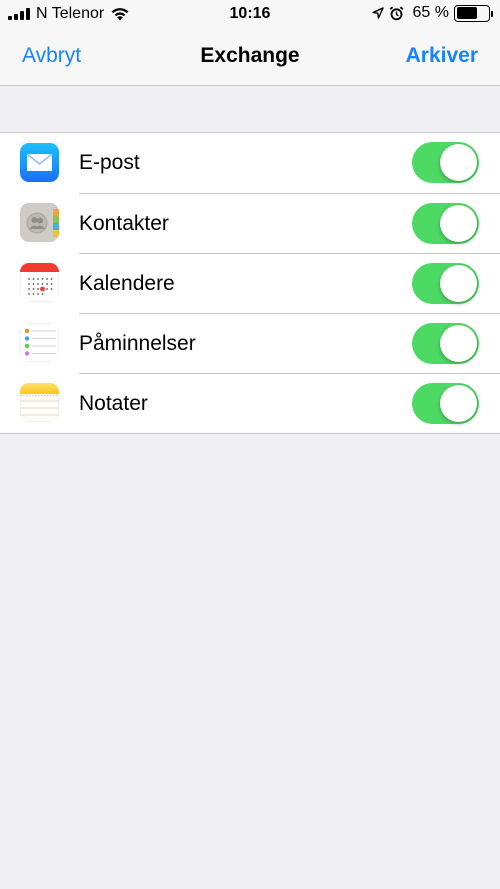  I want to click on calendar-toggle, so click(445, 283).